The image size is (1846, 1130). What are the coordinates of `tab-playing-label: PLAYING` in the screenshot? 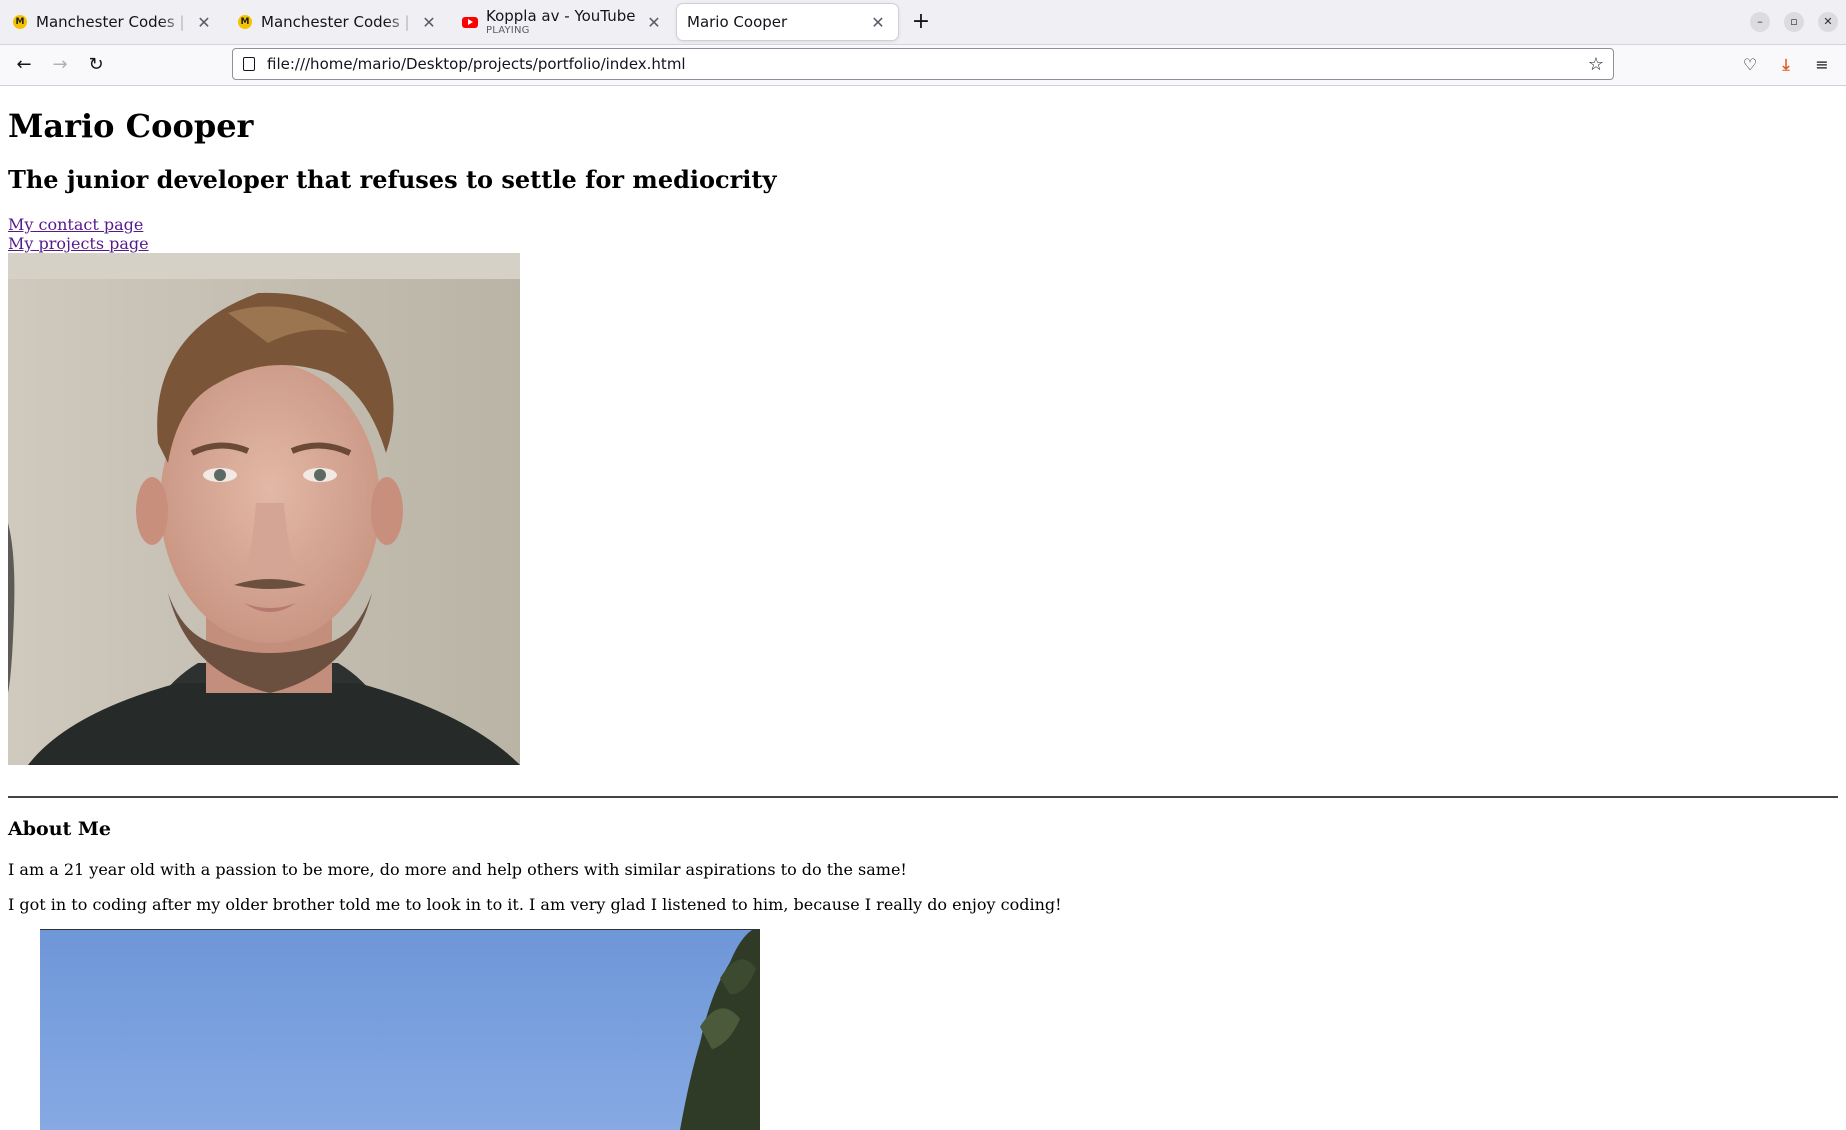 It's located at (508, 30).